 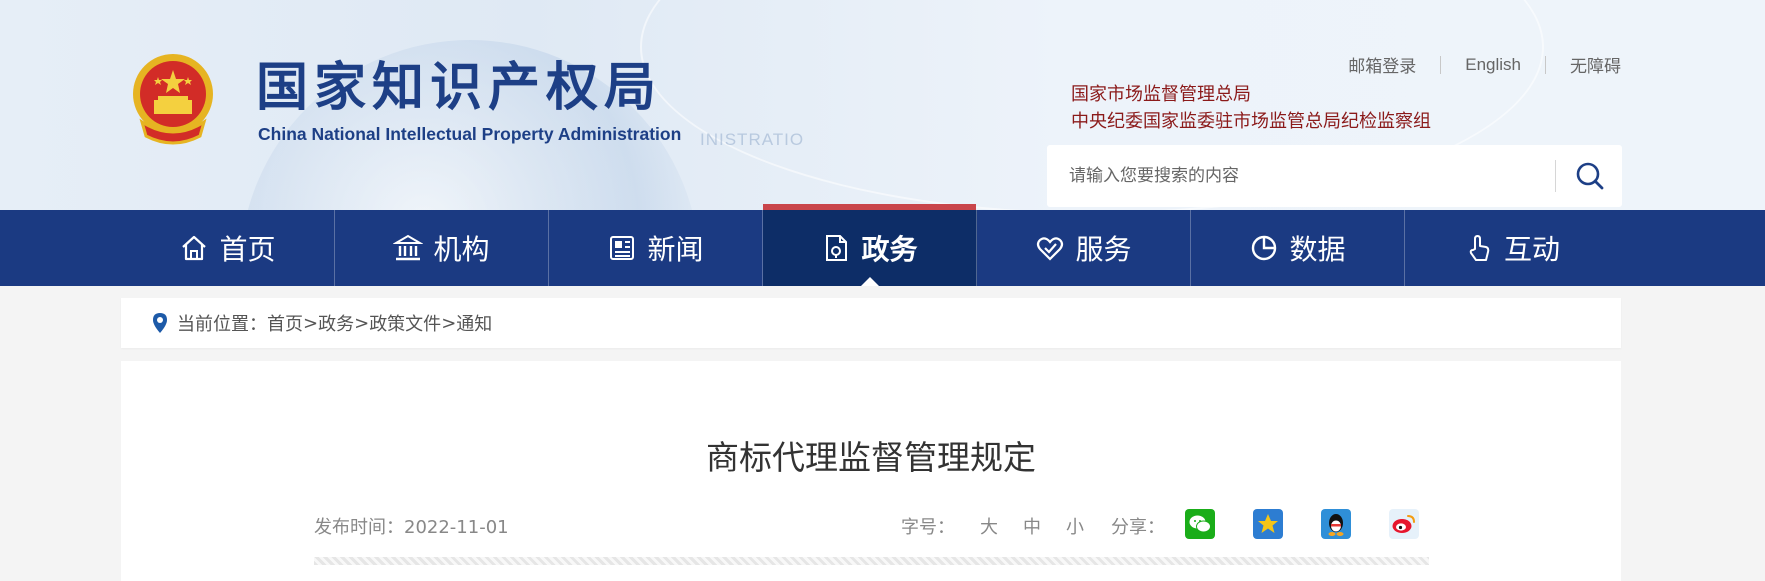 What do you see at coordinates (675, 249) in the screenshot?
I see `nav-item-label: 新闻` at bounding box center [675, 249].